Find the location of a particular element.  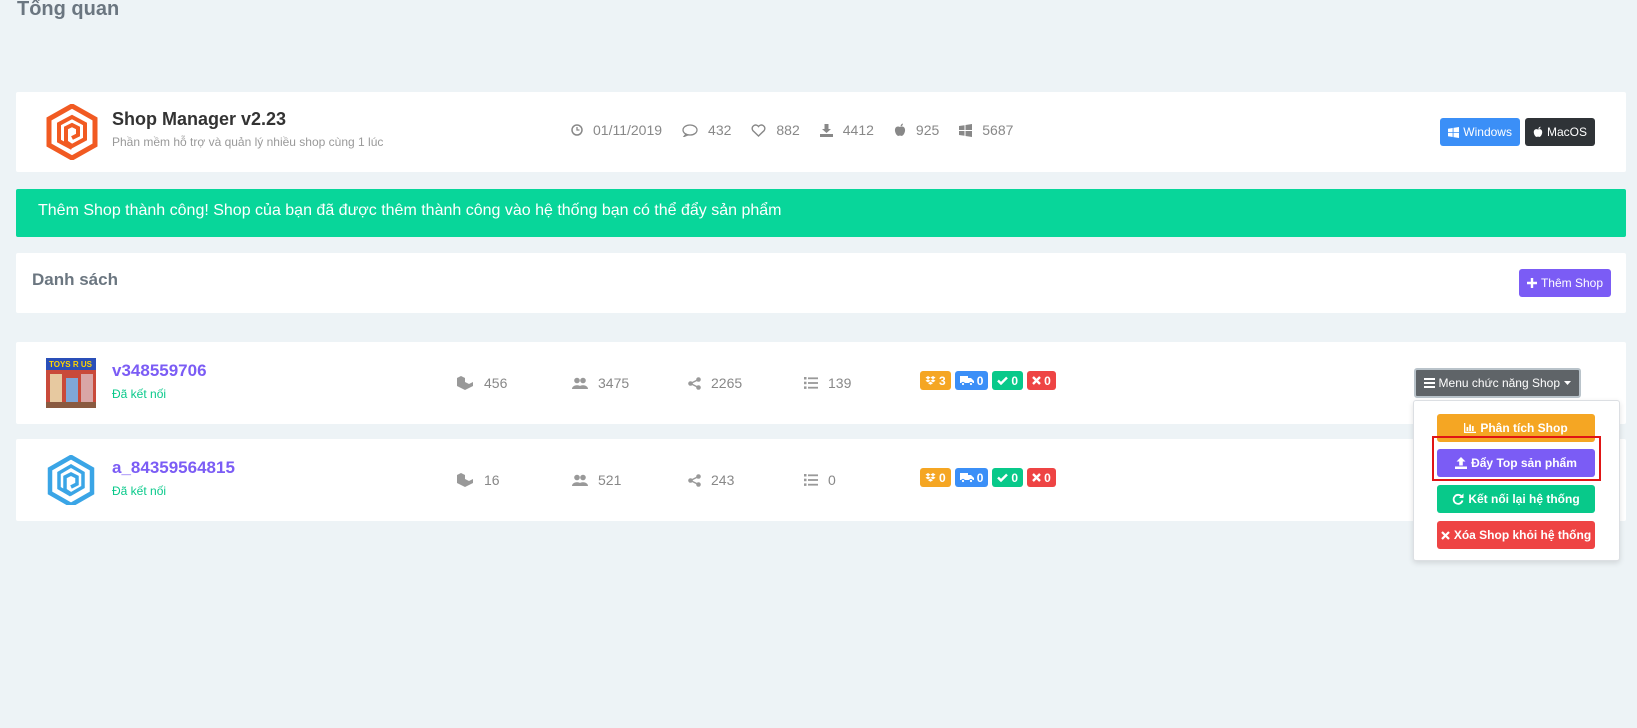

order-badges: 3 0 0 0 is located at coordinates (988, 380).